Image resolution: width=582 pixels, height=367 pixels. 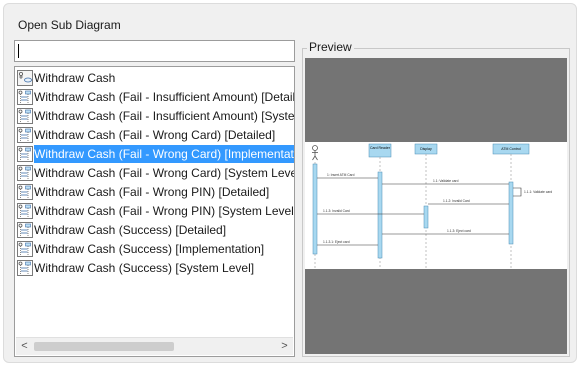 What do you see at coordinates (336, 211) in the screenshot?
I see `message-label: 1.1.3: Invalid Card` at bounding box center [336, 211].